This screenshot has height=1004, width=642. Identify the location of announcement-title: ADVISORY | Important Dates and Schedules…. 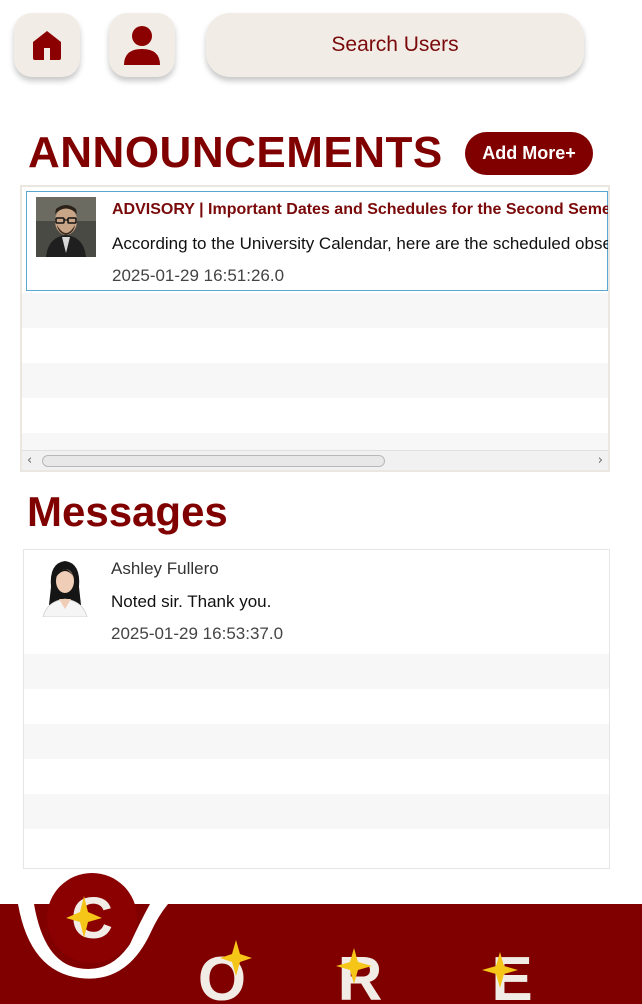
(361, 209).